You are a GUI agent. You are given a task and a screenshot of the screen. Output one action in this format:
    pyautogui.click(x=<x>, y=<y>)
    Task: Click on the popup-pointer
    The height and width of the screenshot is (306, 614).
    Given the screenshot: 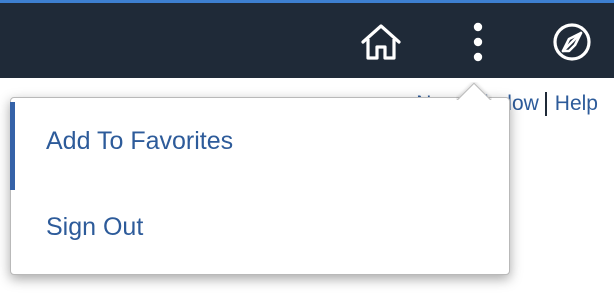 What is the action you would take?
    pyautogui.click(x=474, y=91)
    